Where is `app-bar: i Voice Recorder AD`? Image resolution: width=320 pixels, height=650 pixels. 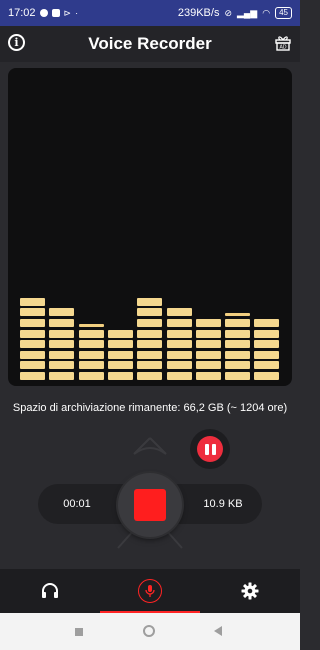
app-bar: i Voice Recorder AD is located at coordinates (150, 44).